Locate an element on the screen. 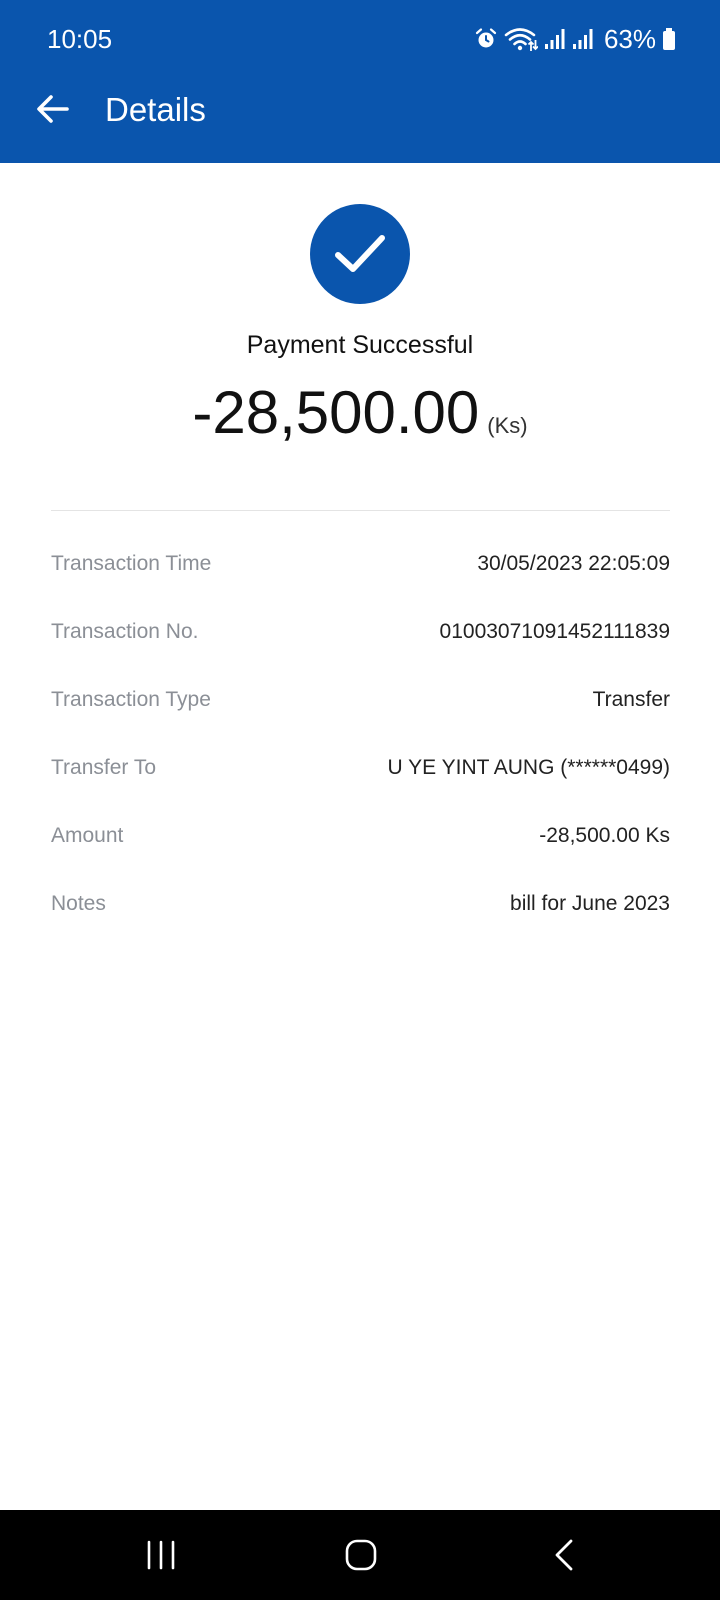 The height and width of the screenshot is (1600, 720). detail-row-transfer-to: Transfer To U YE YINT AUNG (******0499) is located at coordinates (360, 768).